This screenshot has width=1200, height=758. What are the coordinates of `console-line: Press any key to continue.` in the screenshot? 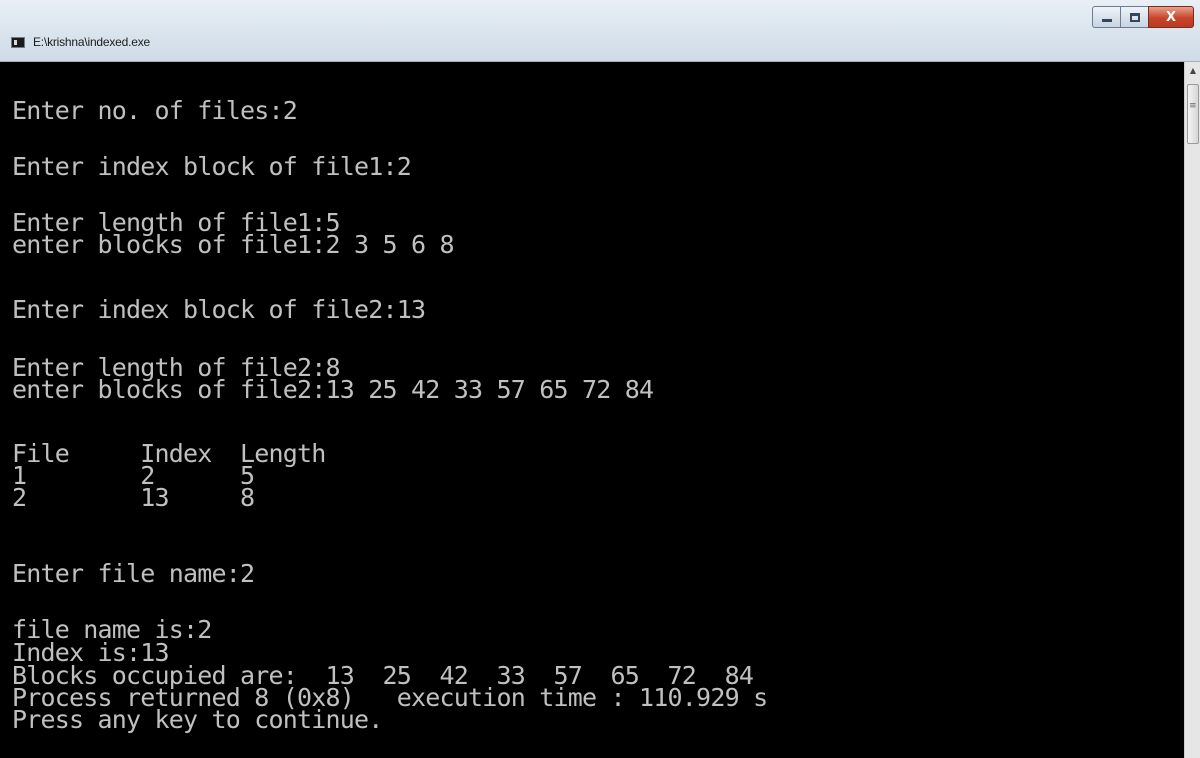 It's located at (197, 719).